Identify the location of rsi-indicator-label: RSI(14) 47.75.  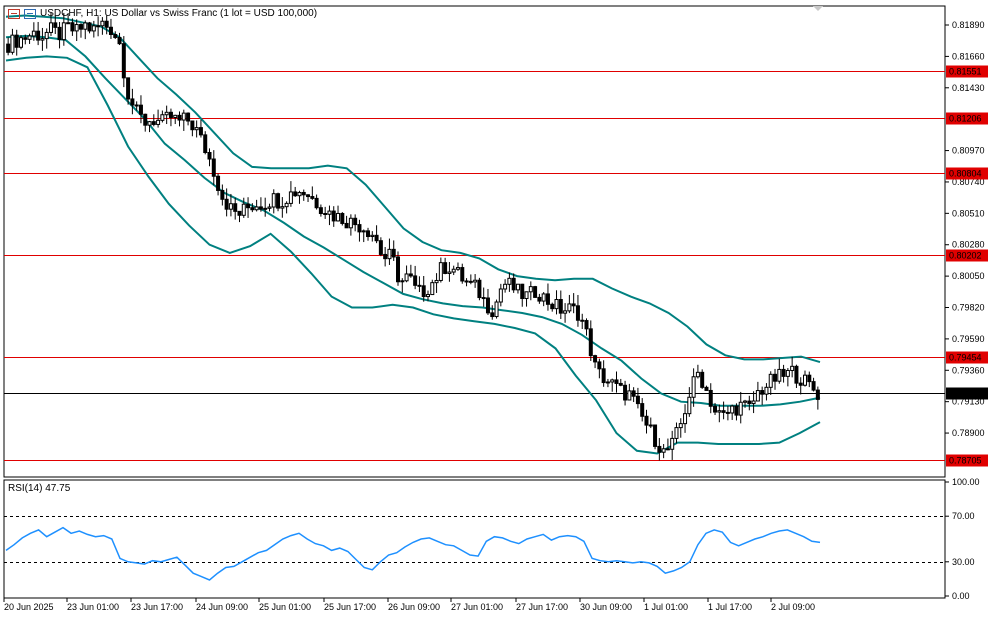
(39, 488).